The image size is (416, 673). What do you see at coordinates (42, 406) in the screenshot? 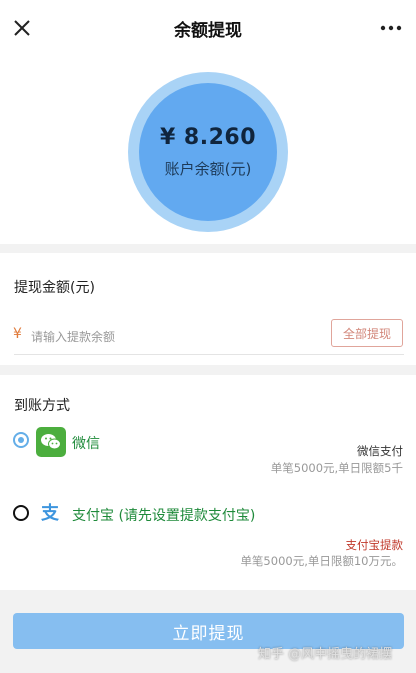
I see `payout-method-title: 到账方式` at bounding box center [42, 406].